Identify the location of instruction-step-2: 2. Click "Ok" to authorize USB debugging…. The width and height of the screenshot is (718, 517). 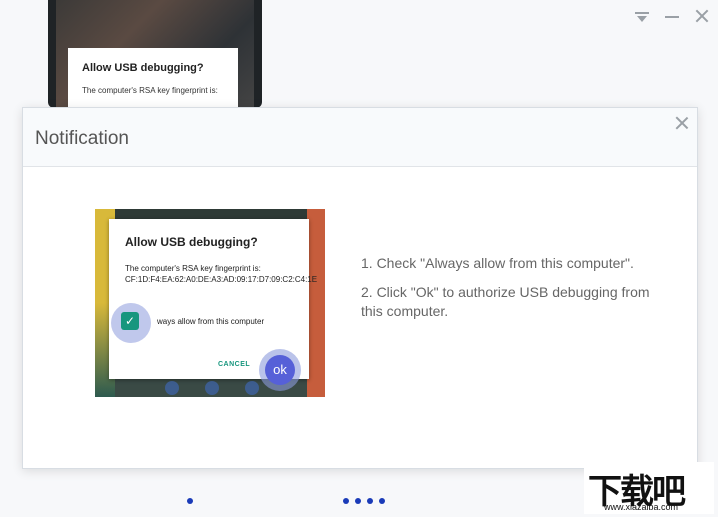
(505, 301).